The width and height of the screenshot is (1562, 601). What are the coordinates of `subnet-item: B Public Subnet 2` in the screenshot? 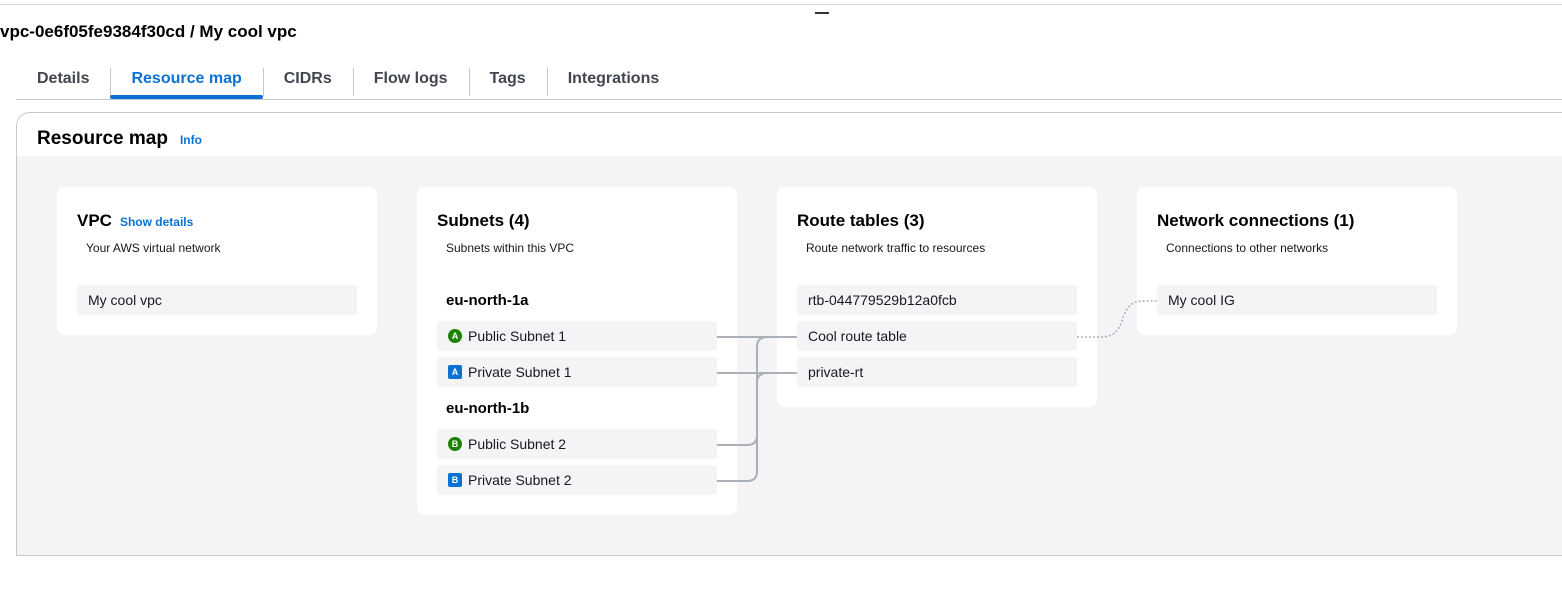 It's located at (577, 444).